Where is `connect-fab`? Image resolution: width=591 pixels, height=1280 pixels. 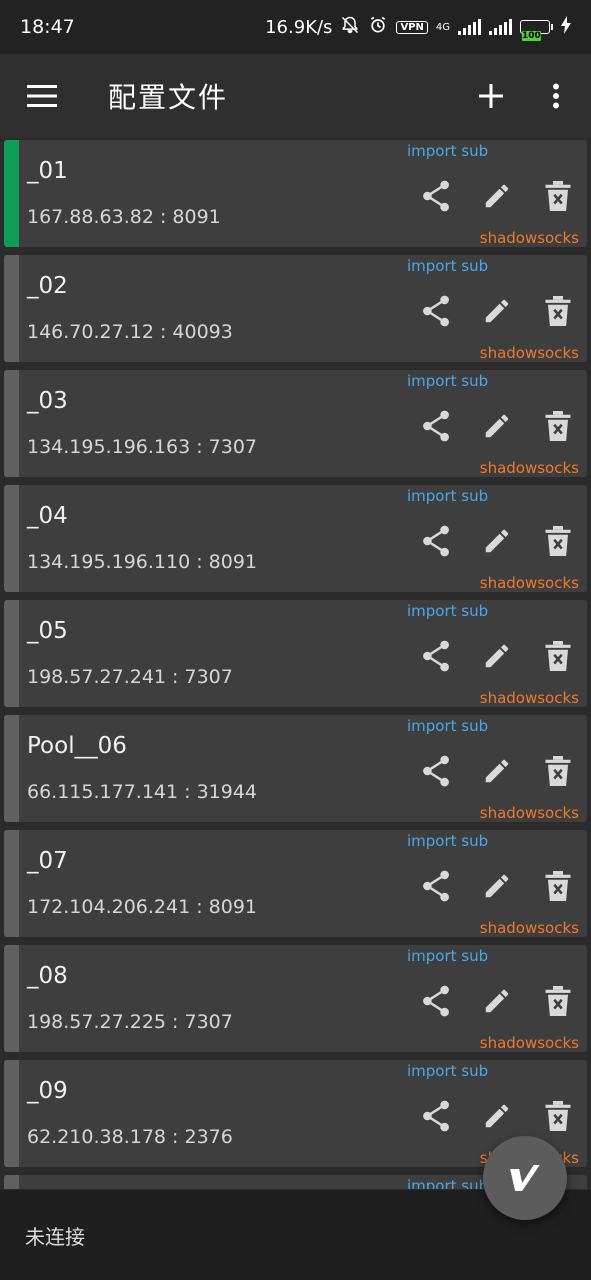
connect-fab is located at coordinates (525, 1178).